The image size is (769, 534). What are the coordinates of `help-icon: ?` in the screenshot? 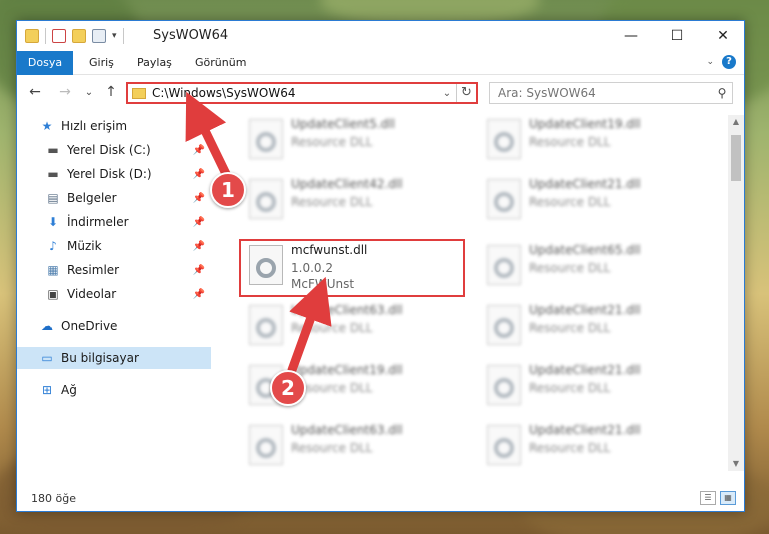 It's located at (729, 62).